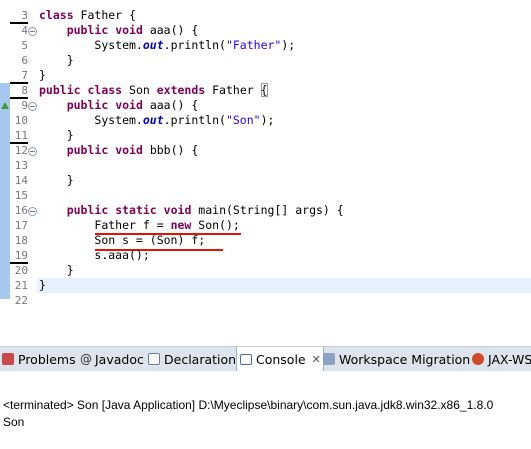 The height and width of the screenshot is (449, 531). I want to click on line-number: 8, so click(19, 91).